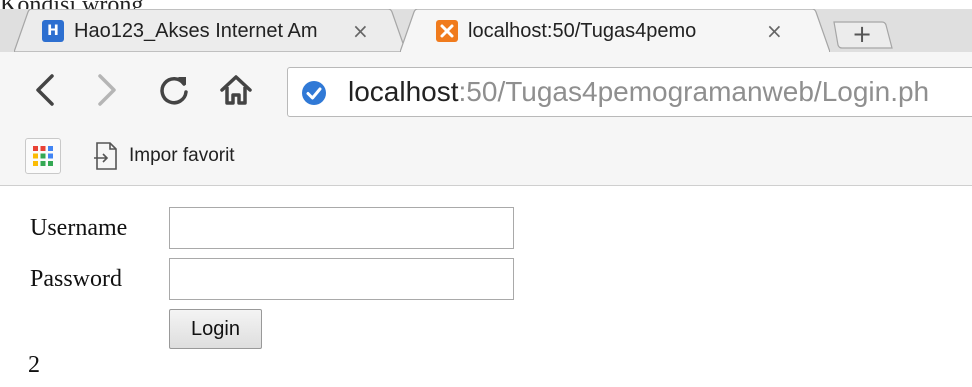 The height and width of the screenshot is (387, 972). Describe the element at coordinates (182, 155) in the screenshot. I see `bookmark-label: Impor favorit` at that location.